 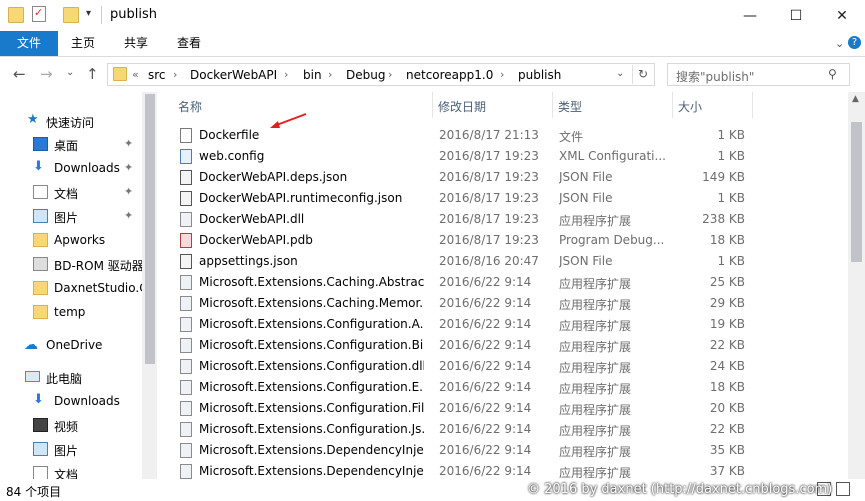 What do you see at coordinates (842, 15) in the screenshot?
I see `close-button: ✕` at bounding box center [842, 15].